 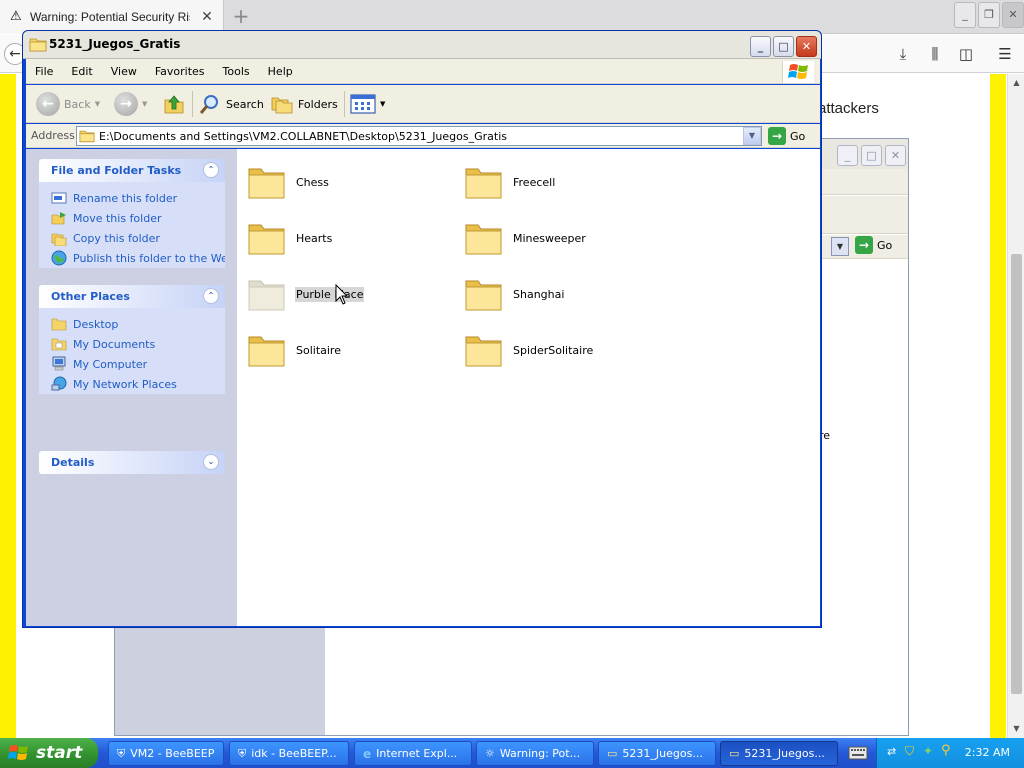 I want to click on minimize-button: _, so click(x=760, y=46).